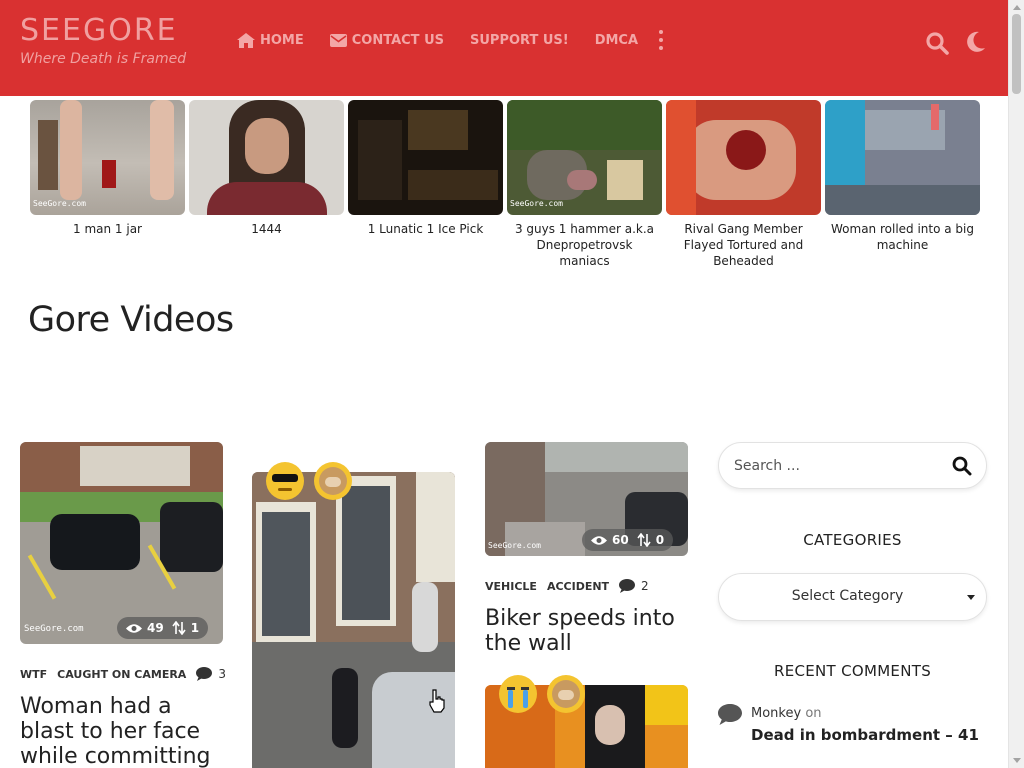 The width and height of the screenshot is (1024, 768). I want to click on page-title: Gore Videos, so click(131, 320).